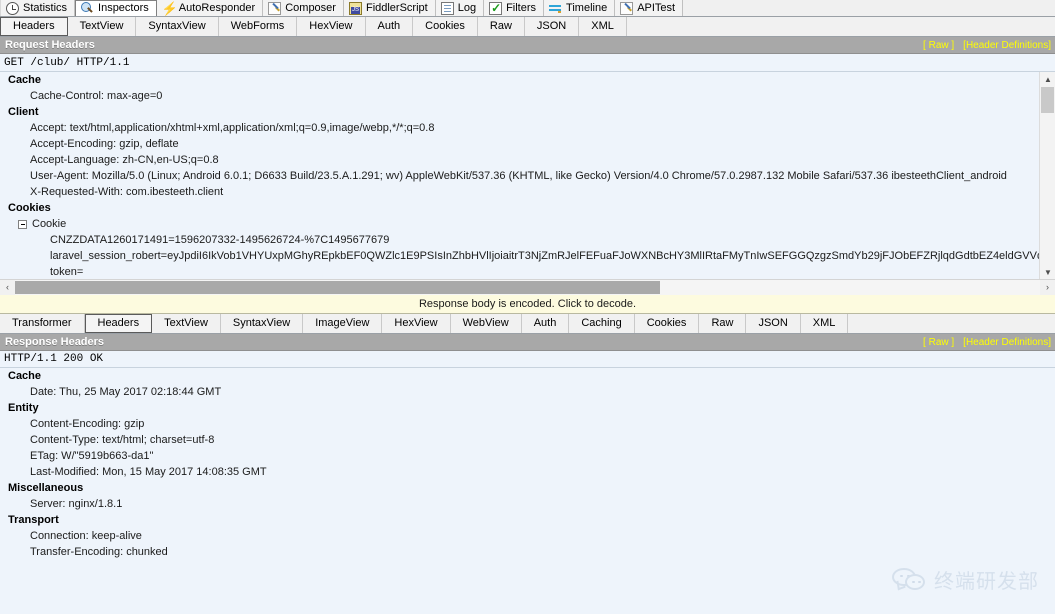  Describe the element at coordinates (1007, 45) in the screenshot. I see `request-header-definitions-link: [Header Definitions]` at that location.